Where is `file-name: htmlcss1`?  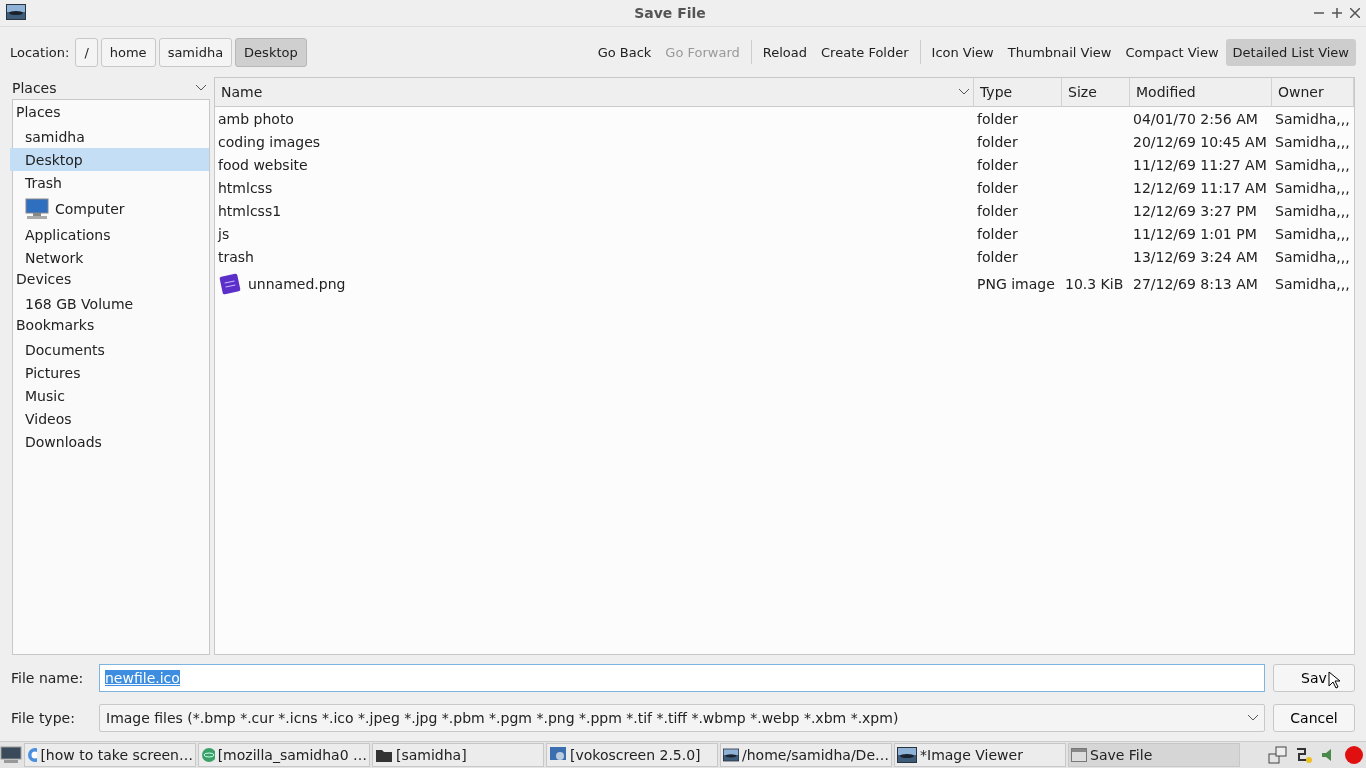 file-name: htmlcss1 is located at coordinates (250, 210).